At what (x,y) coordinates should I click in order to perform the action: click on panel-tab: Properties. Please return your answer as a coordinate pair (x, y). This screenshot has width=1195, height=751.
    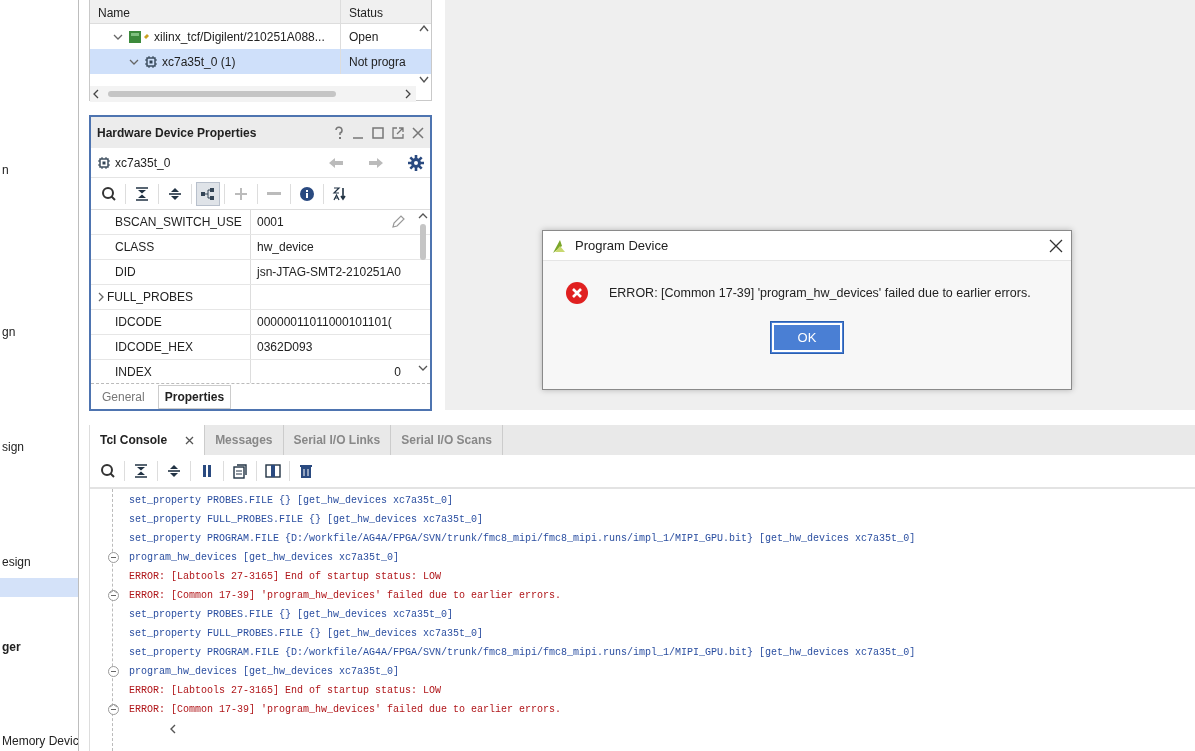
    Looking at the image, I should click on (194, 396).